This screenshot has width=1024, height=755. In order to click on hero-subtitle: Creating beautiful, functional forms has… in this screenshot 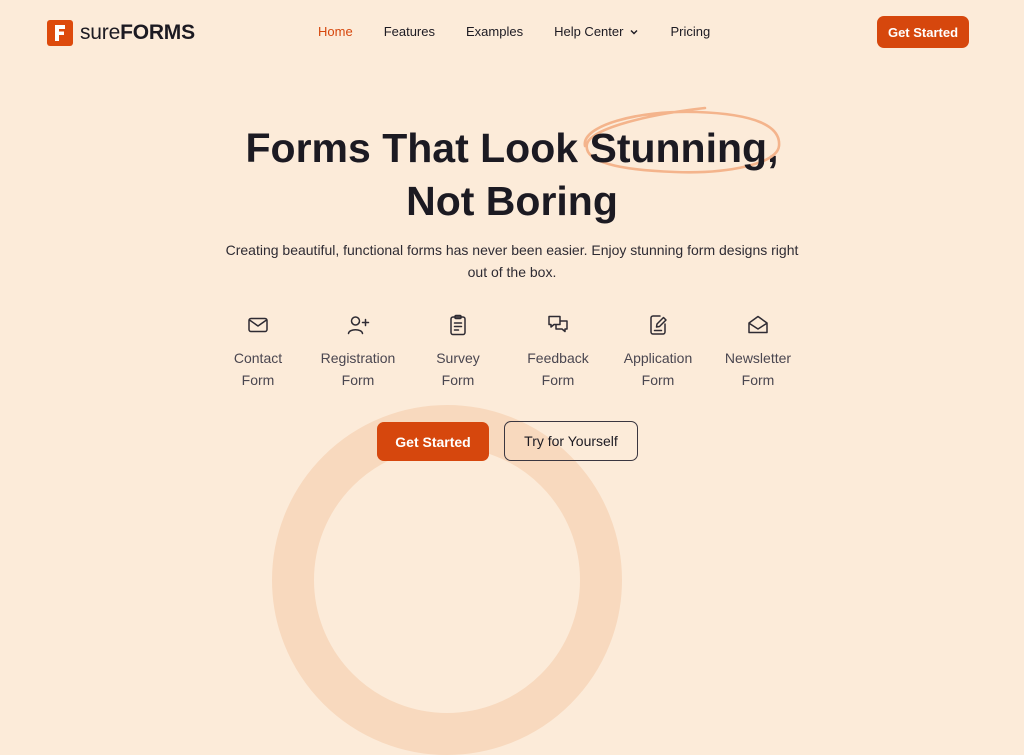, I will do `click(512, 261)`.